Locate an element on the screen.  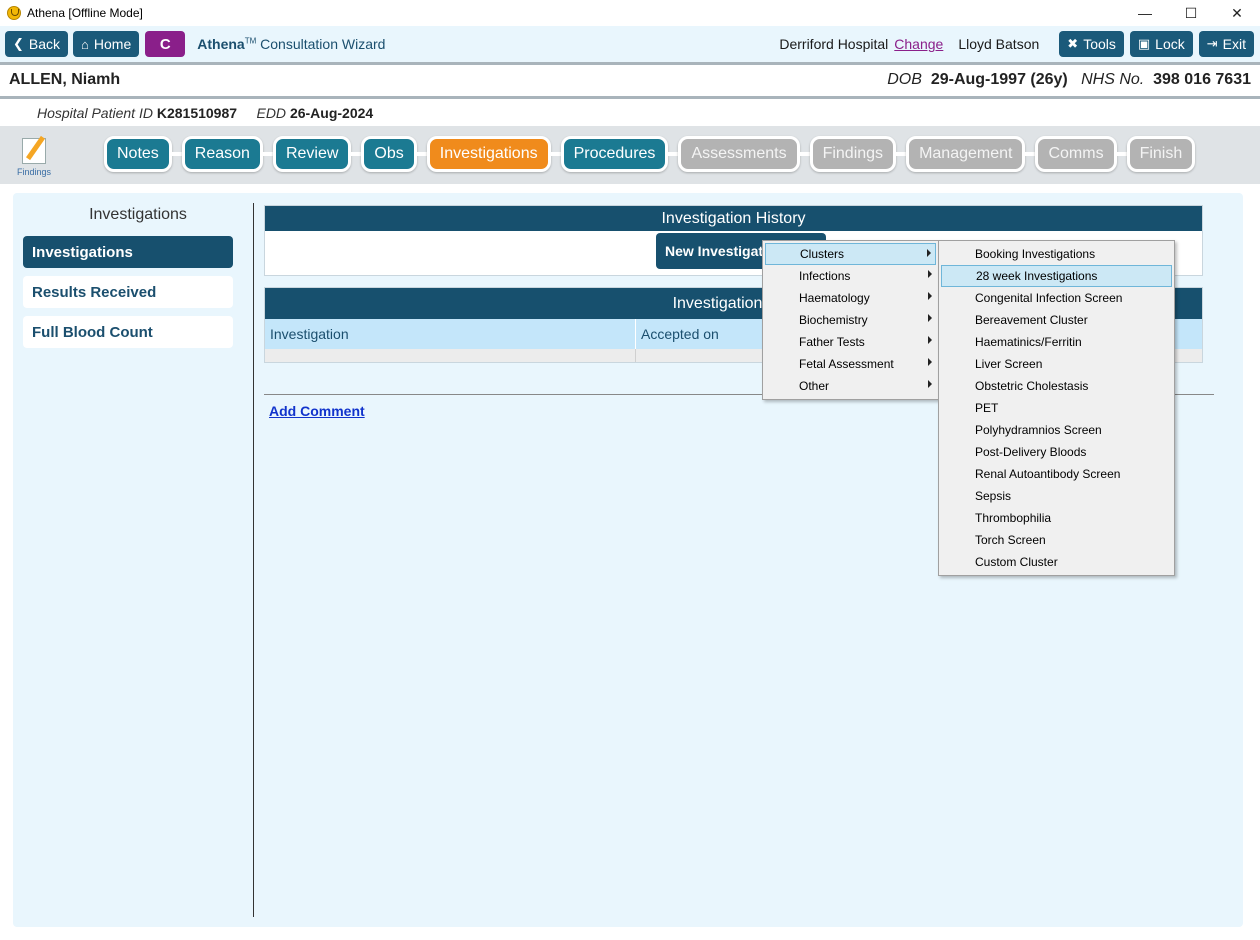
menu-item-label: Haematinics/Ferritin is located at coordinates (1028, 342).